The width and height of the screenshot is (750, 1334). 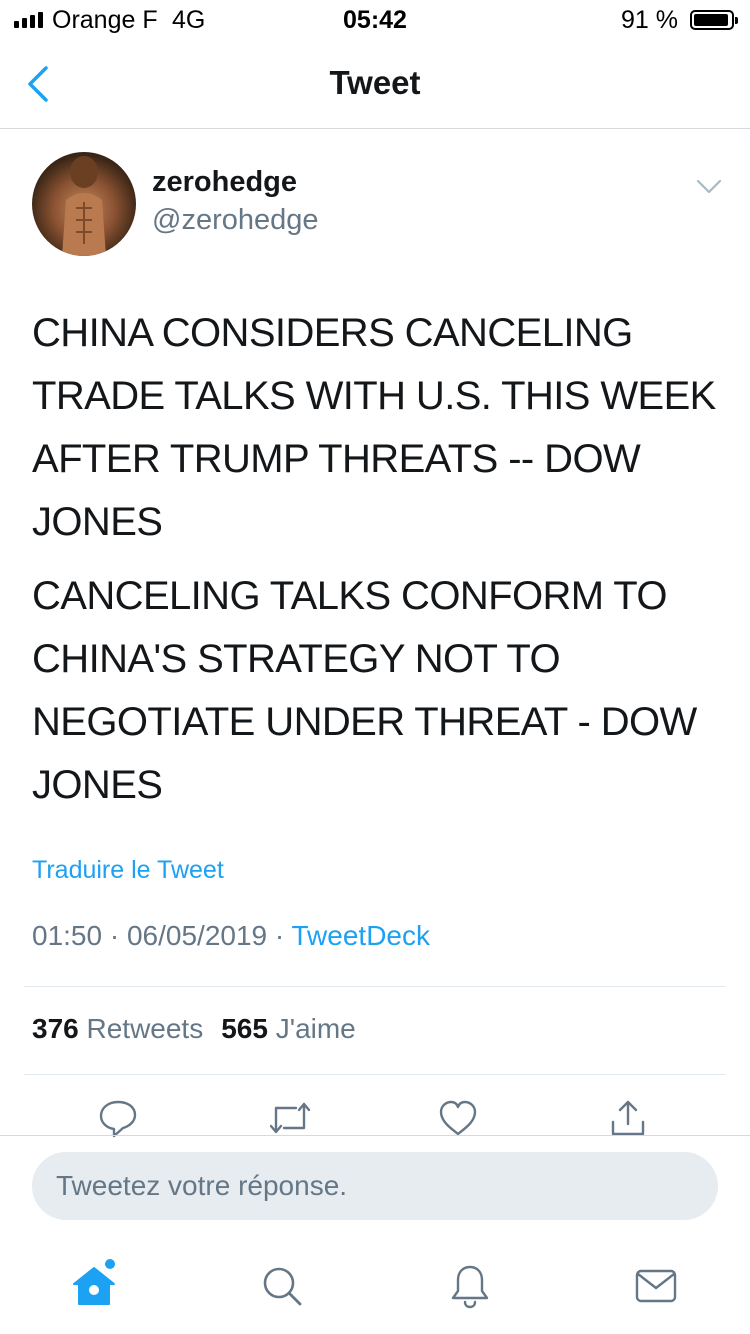 I want to click on tweet-date: 06/05/2019, so click(x=197, y=935).